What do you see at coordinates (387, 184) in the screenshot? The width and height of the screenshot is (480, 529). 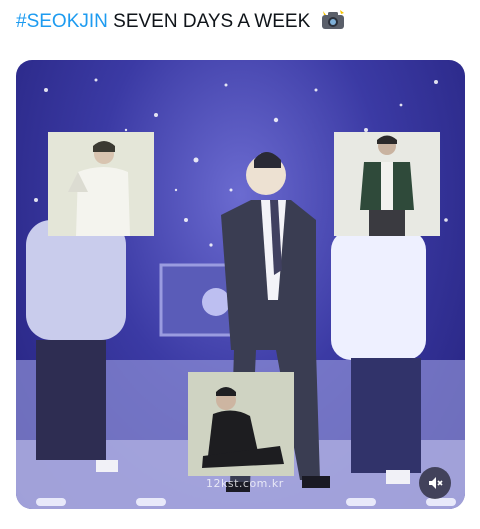 I see `overlay-photo-green-jacket` at bounding box center [387, 184].